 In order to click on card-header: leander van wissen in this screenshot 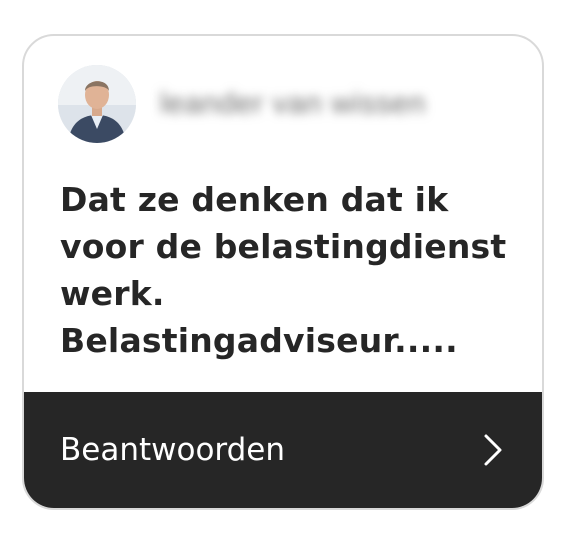, I will do `click(242, 104)`.